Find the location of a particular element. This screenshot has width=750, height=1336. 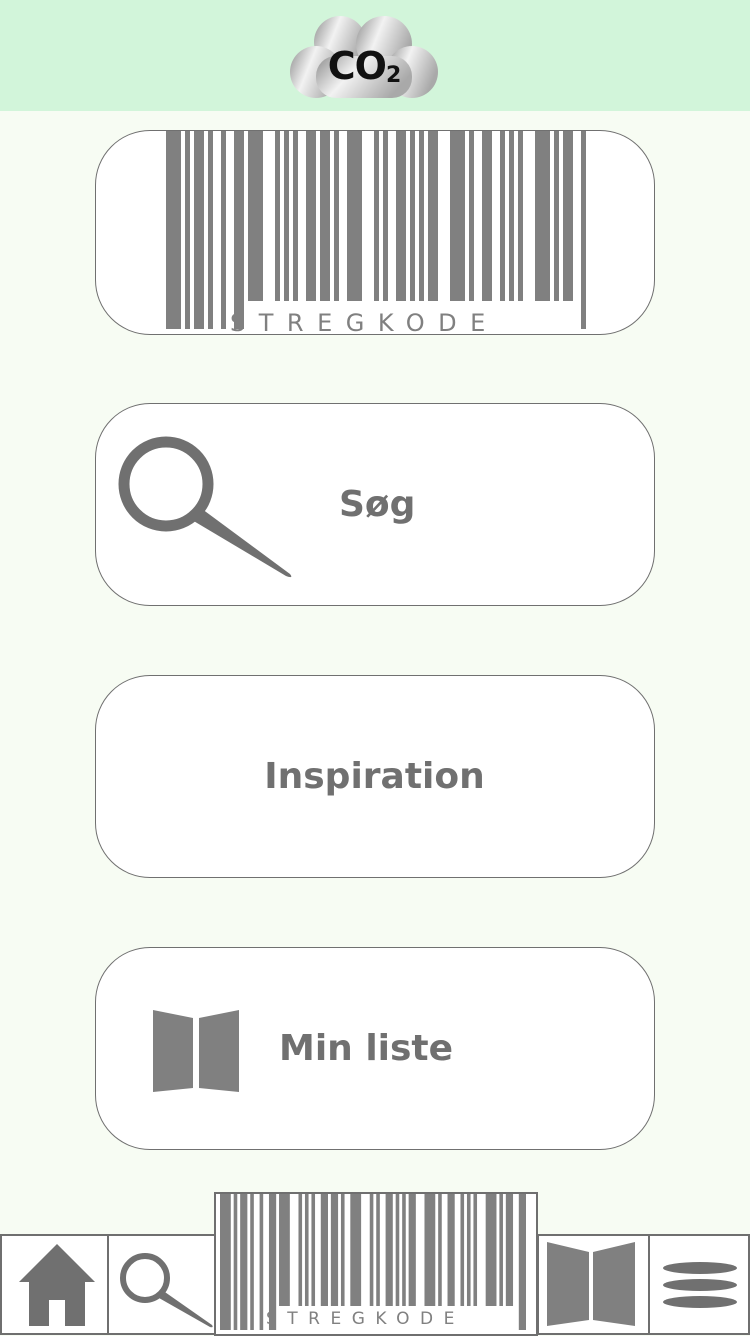

app-header: CO2 is located at coordinates (375, 55).